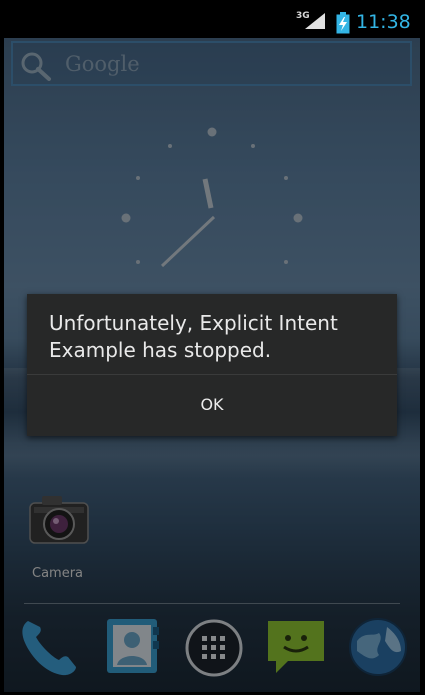 Image resolution: width=425 pixels, height=695 pixels. What do you see at coordinates (212, 19) in the screenshot?
I see `status-bar: 3G 11:38` at bounding box center [212, 19].